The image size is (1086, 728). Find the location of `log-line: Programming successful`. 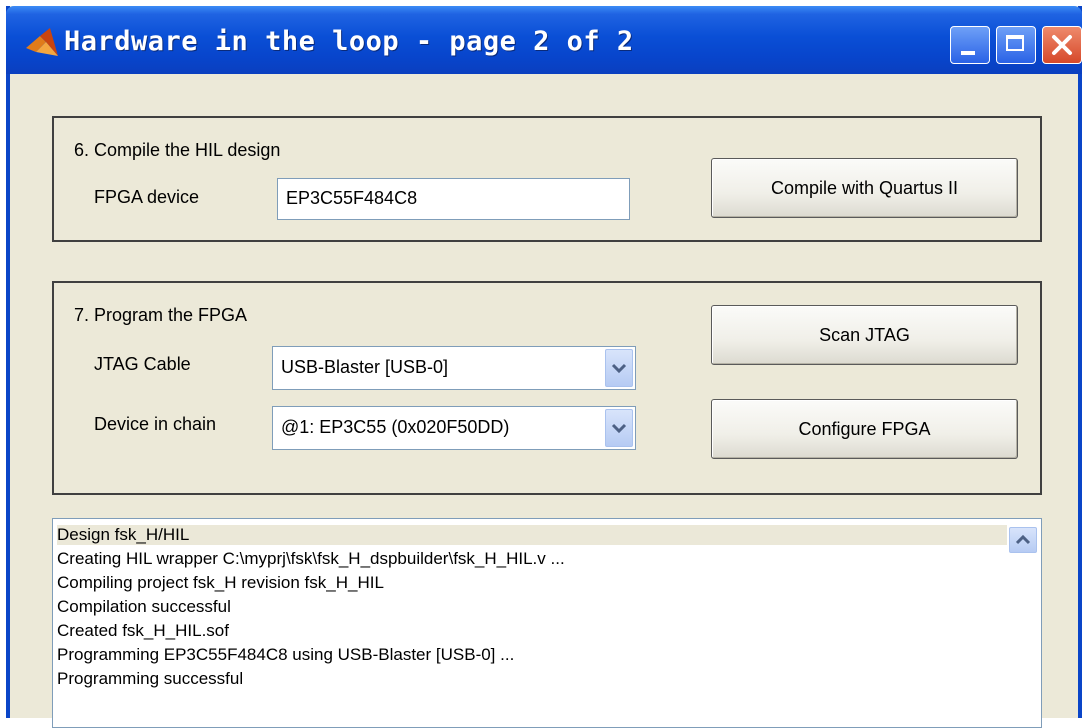

log-line: Programming successful is located at coordinates (150, 679).